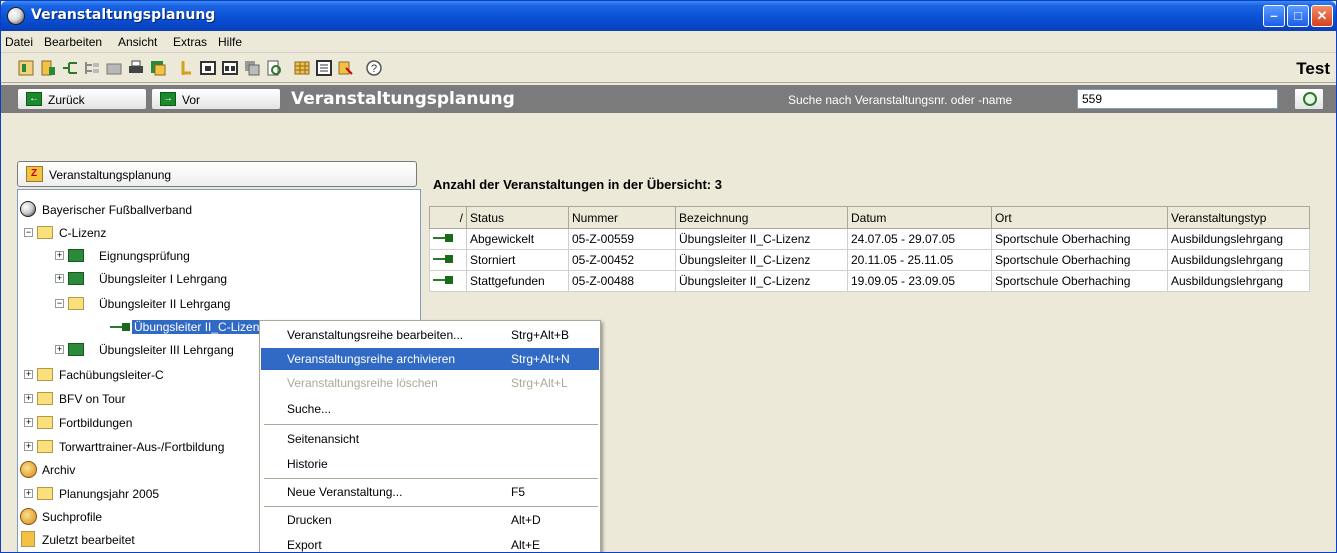  I want to click on menu-item-export: Export Alt+E, so click(430, 543).